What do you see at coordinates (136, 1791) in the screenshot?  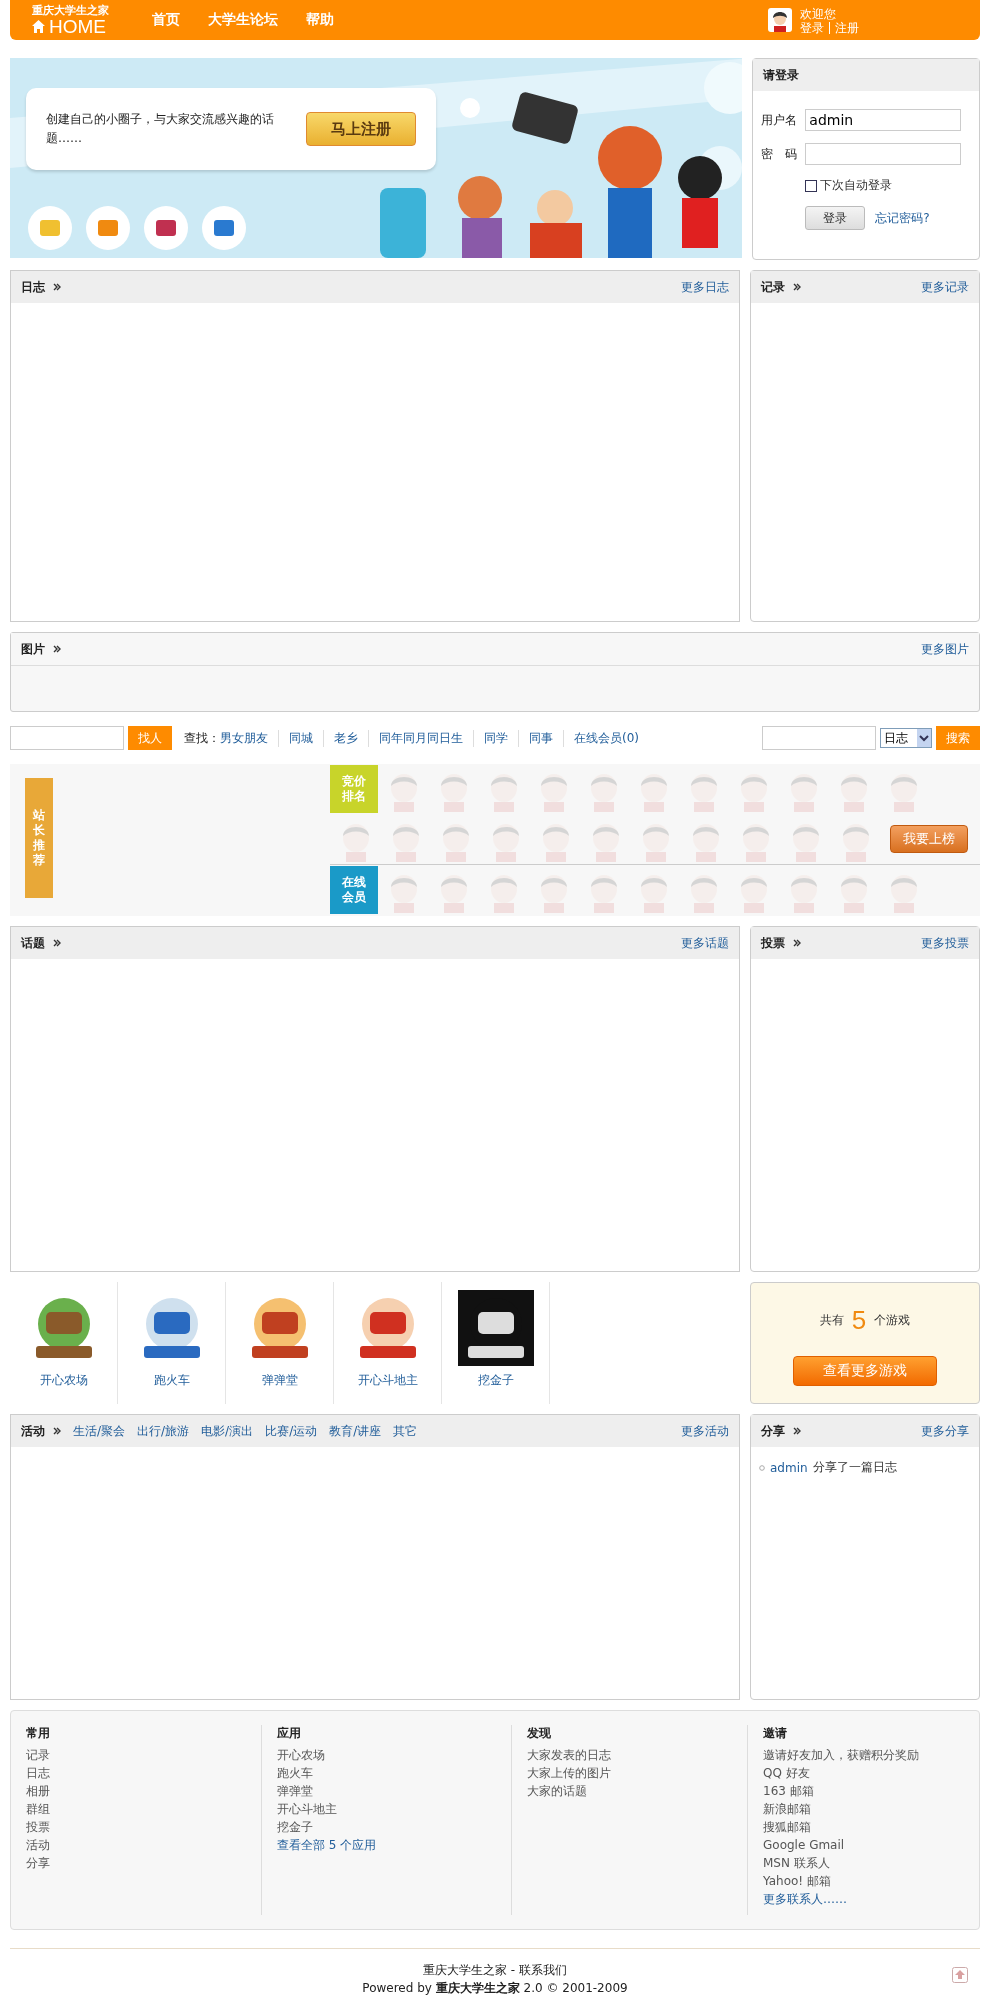 I see `footer-link: 相册` at bounding box center [136, 1791].